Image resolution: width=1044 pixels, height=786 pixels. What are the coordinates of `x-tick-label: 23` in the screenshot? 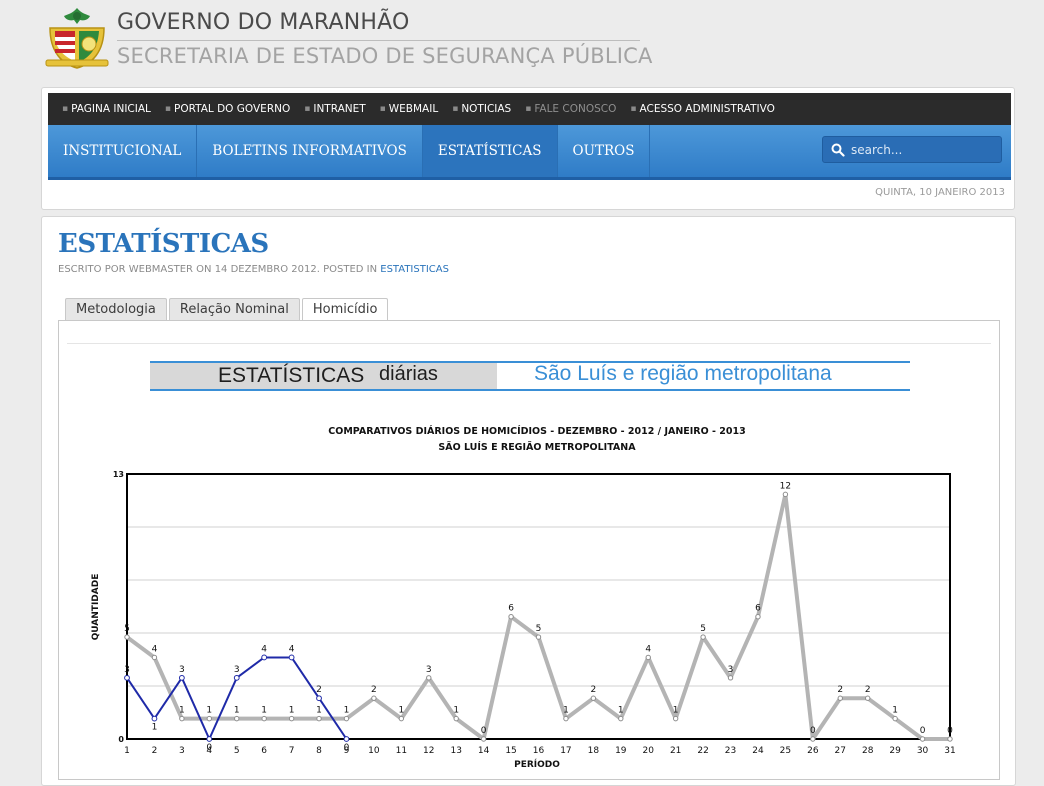 It's located at (730, 751).